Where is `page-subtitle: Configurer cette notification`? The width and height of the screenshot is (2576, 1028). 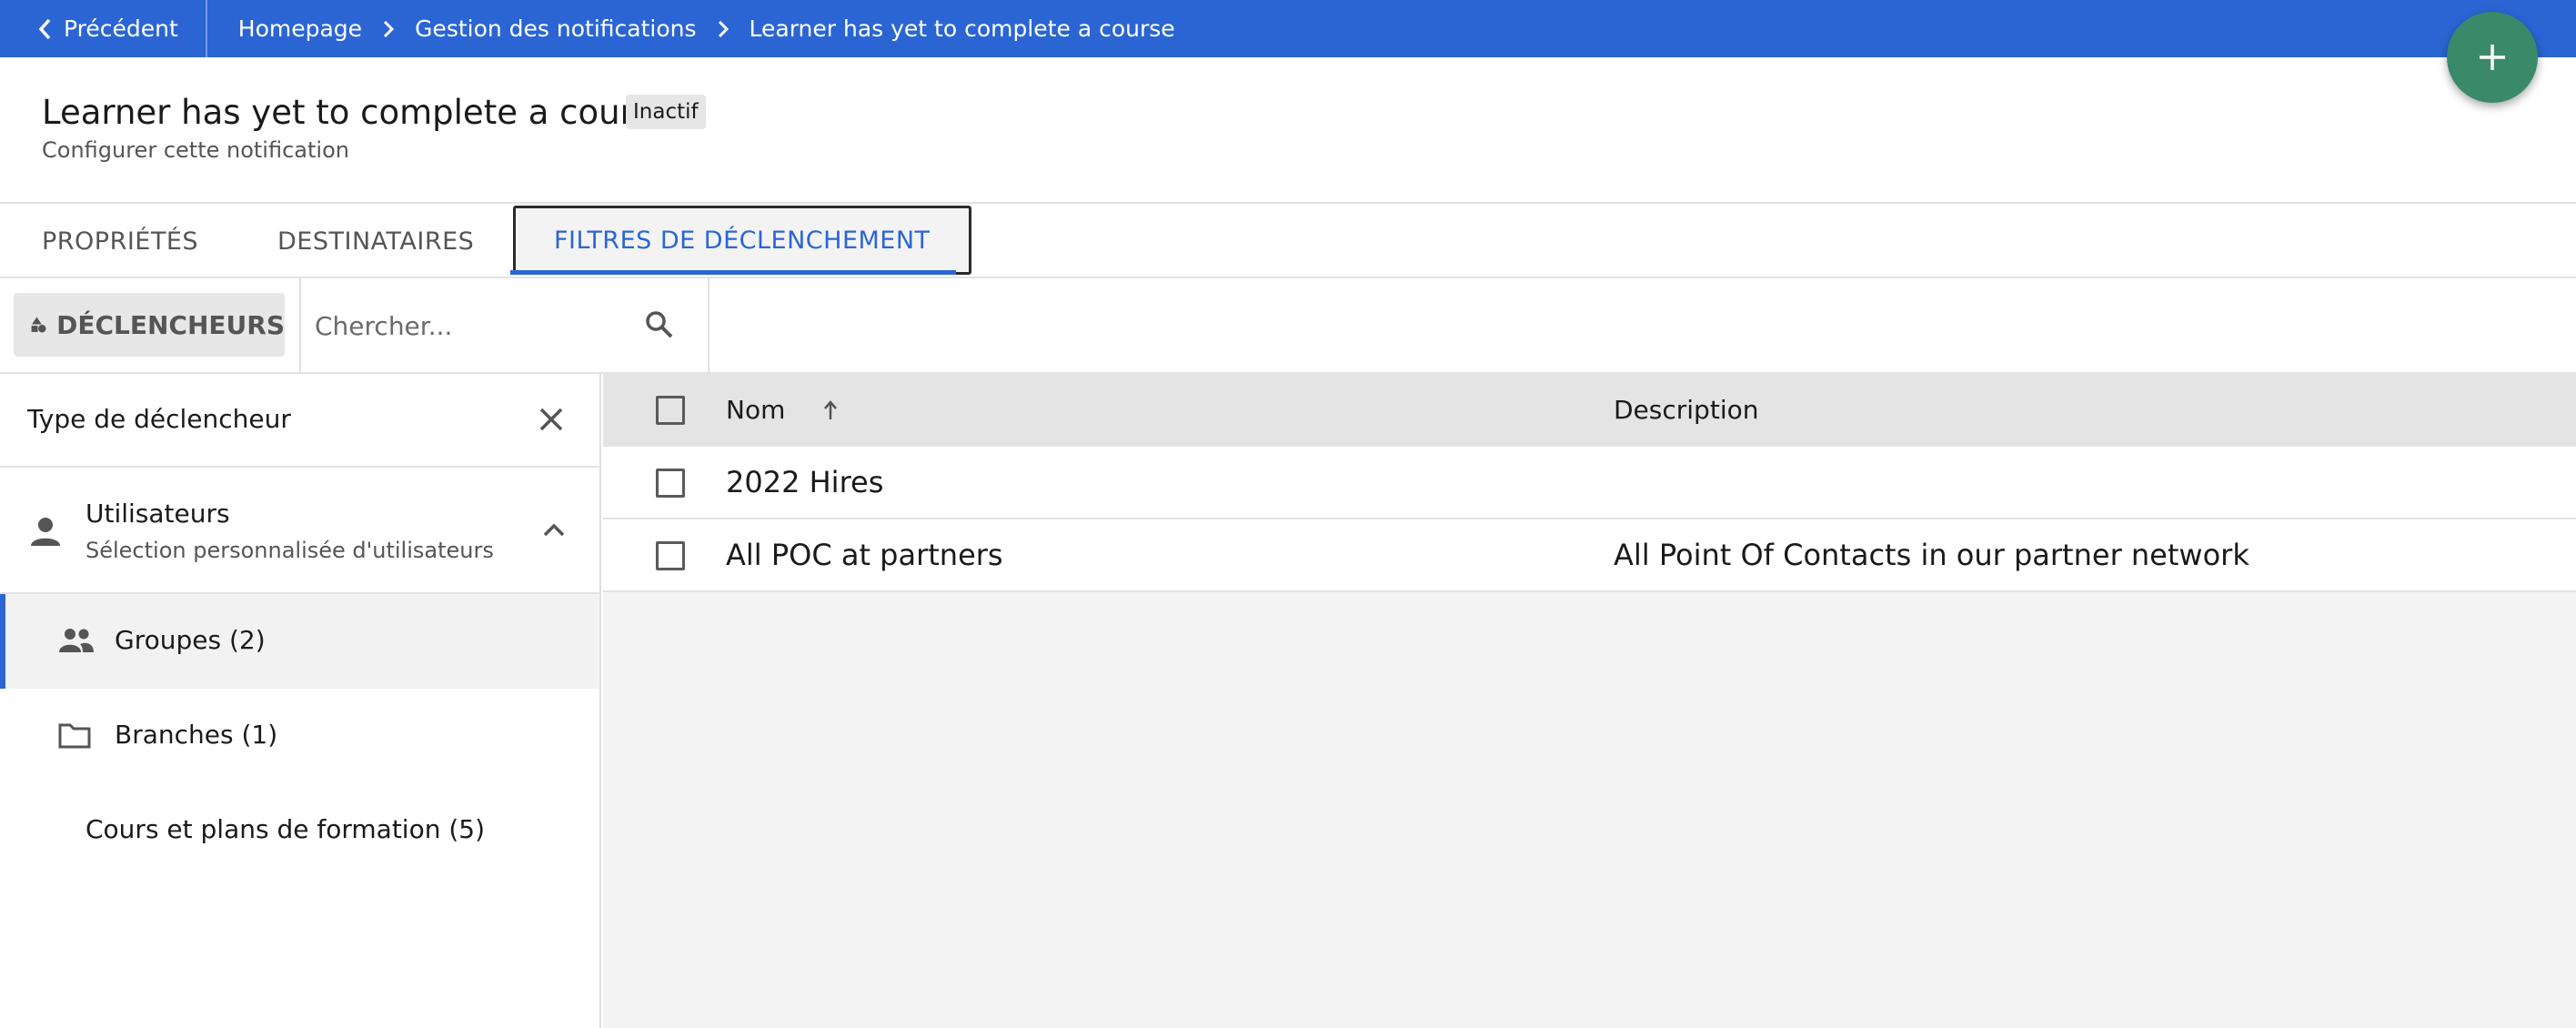
page-subtitle: Configurer cette notification is located at coordinates (195, 150).